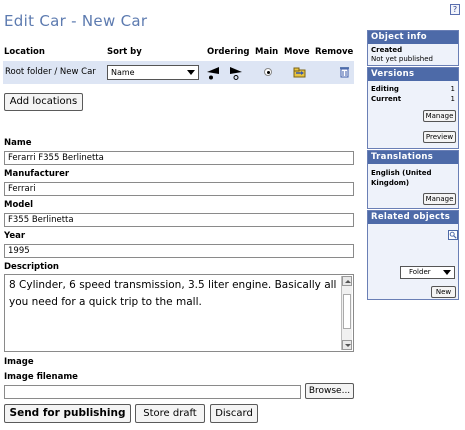 Image resolution: width=465 pixels, height=430 pixels. What do you see at coordinates (452, 99) in the screenshot?
I see `current-value: 1` at bounding box center [452, 99].